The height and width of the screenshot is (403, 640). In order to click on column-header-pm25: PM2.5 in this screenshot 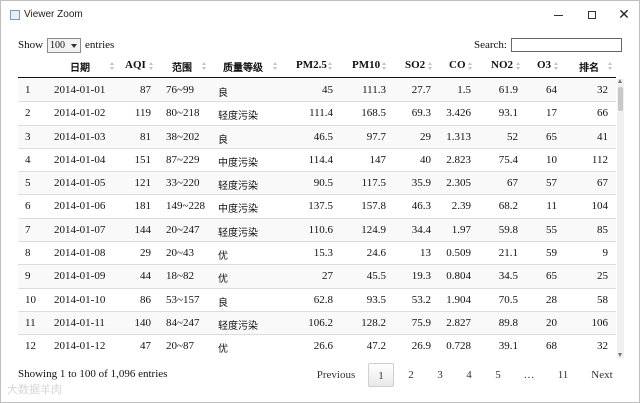, I will do `click(311, 65)`.